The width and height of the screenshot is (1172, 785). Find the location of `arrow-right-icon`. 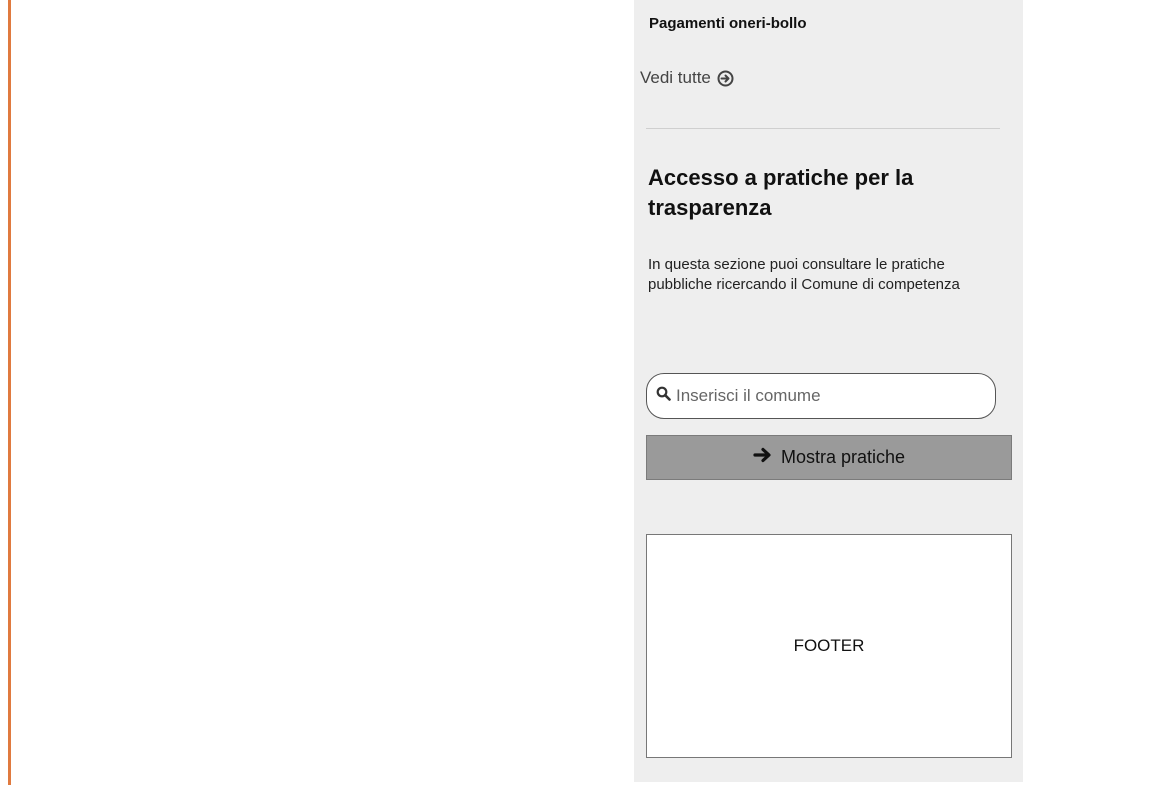

arrow-right-icon is located at coordinates (763, 457).